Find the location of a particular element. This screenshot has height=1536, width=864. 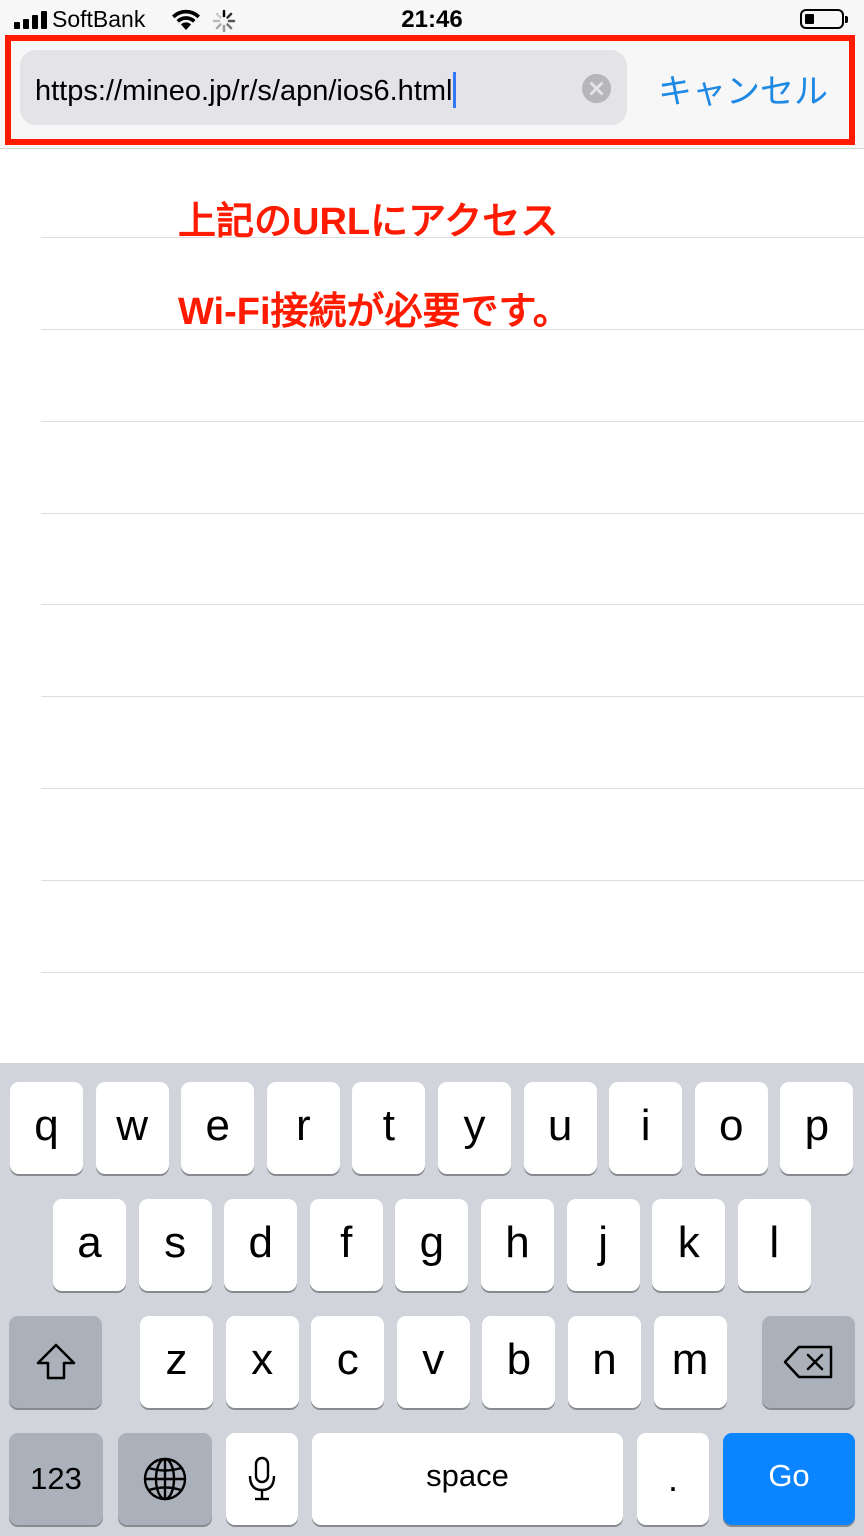

shift-key is located at coordinates (55, 1362).